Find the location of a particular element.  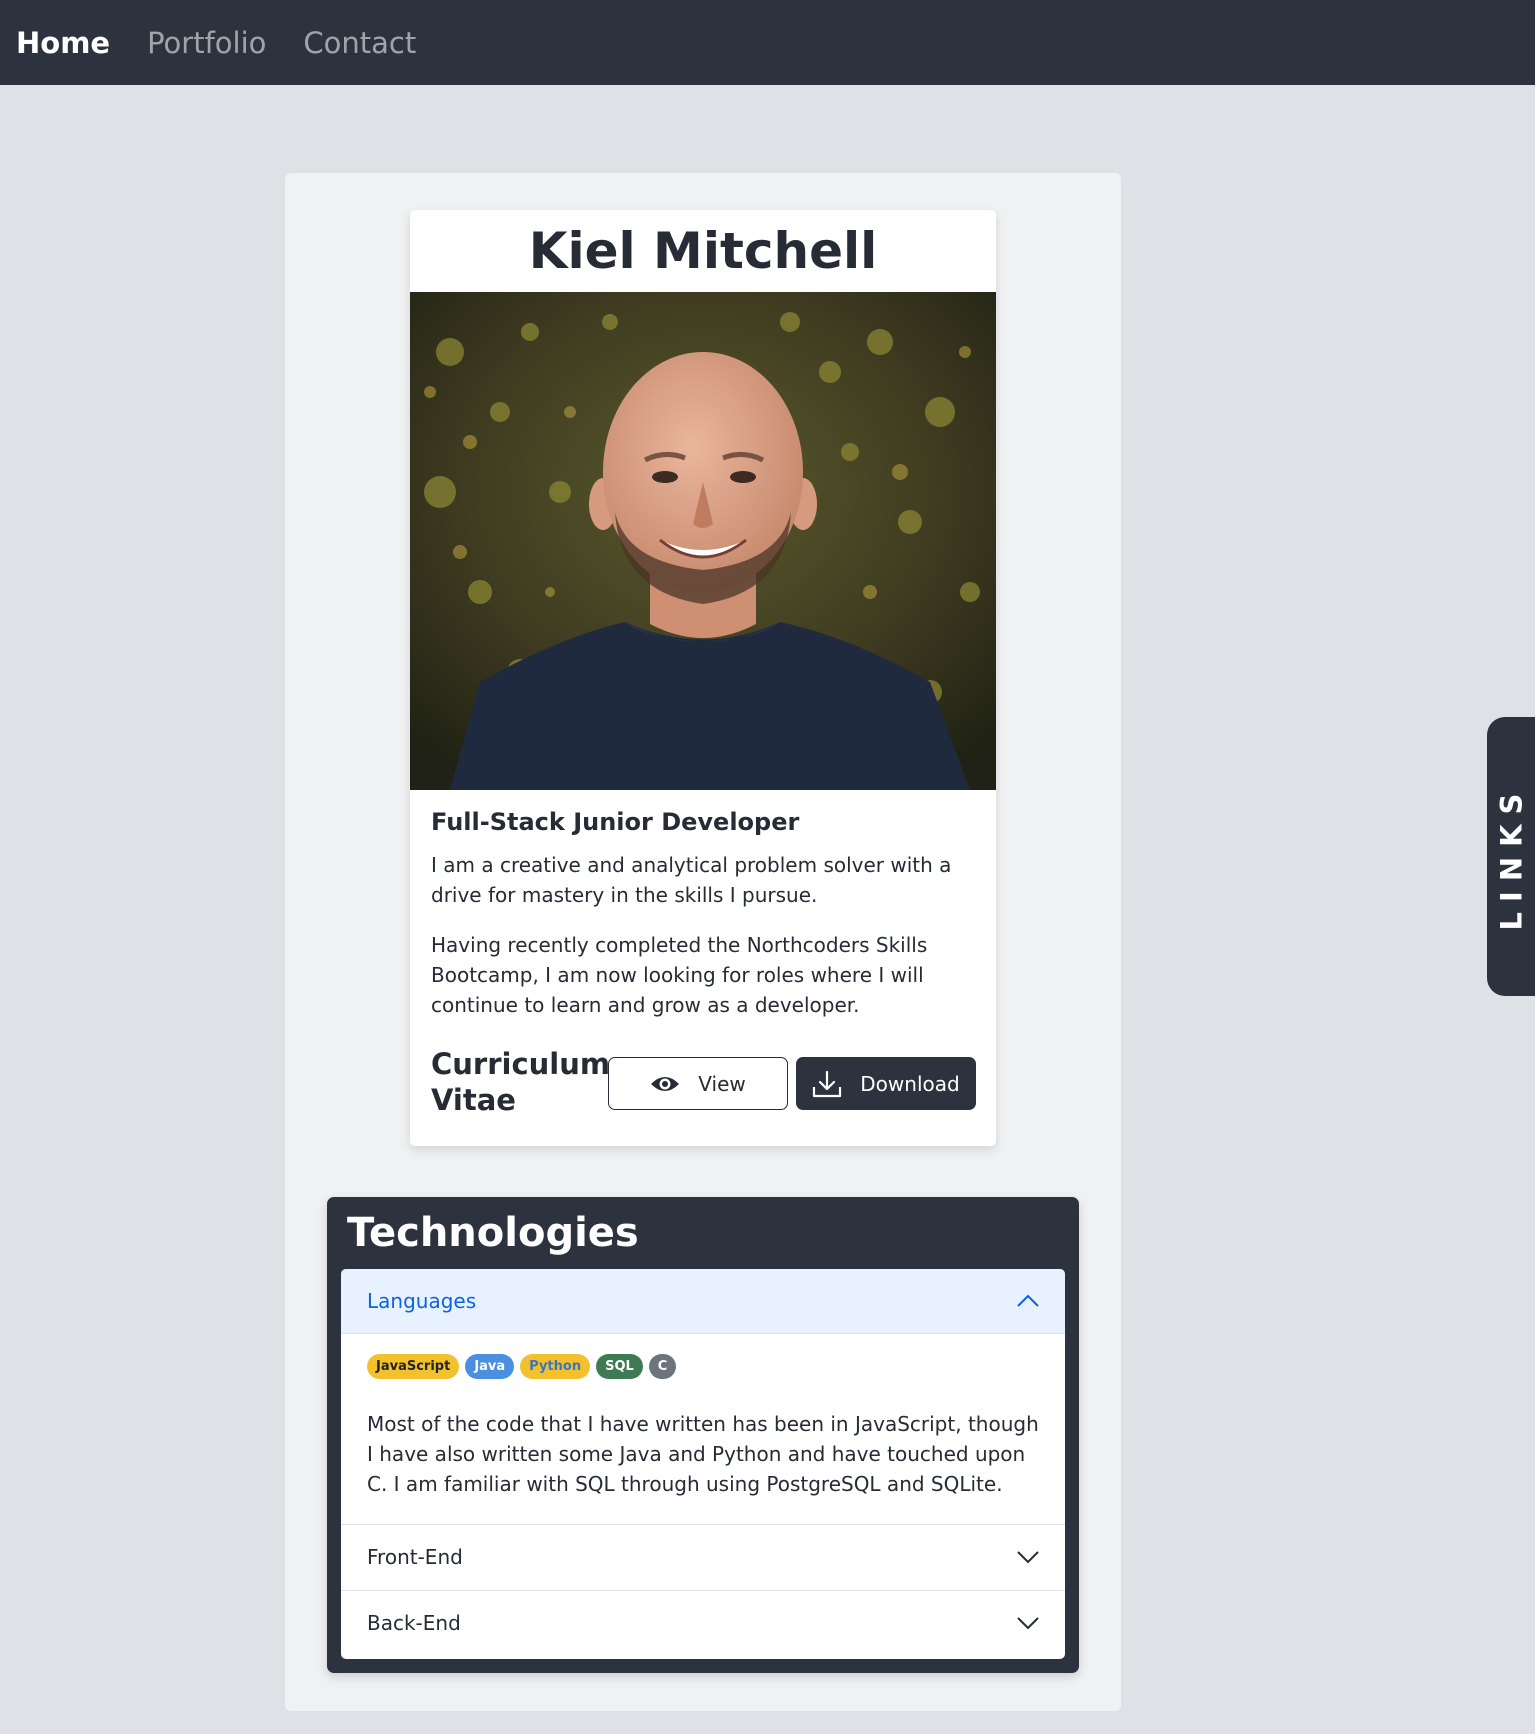

badge-python: Python is located at coordinates (555, 1366).